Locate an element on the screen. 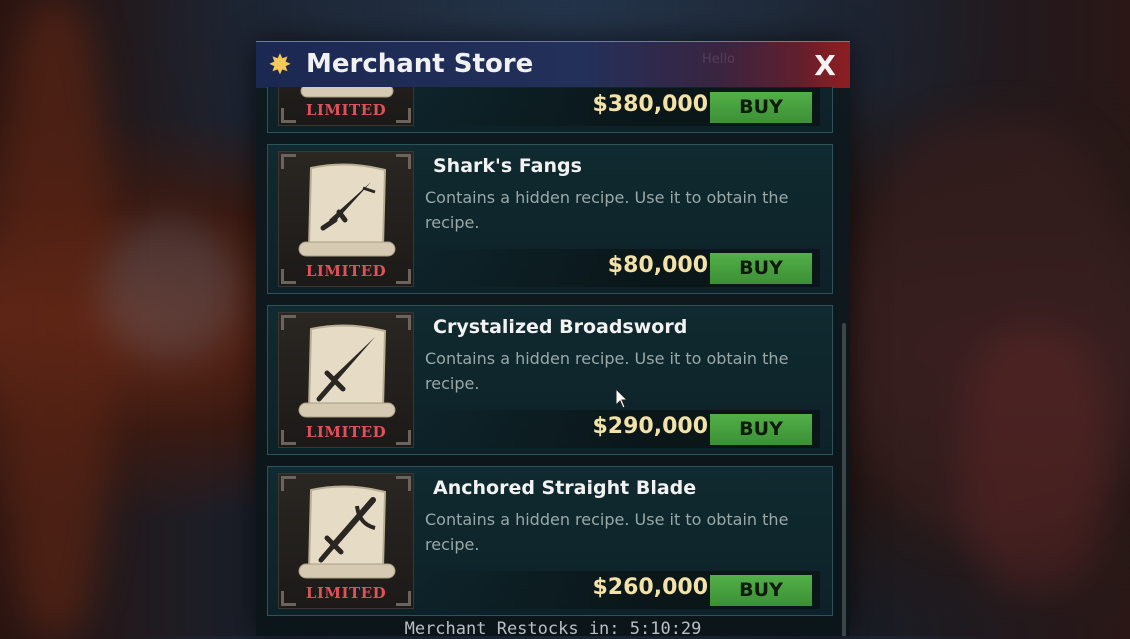 The width and height of the screenshot is (1130, 639). faint-header-text: Hello is located at coordinates (718, 59).